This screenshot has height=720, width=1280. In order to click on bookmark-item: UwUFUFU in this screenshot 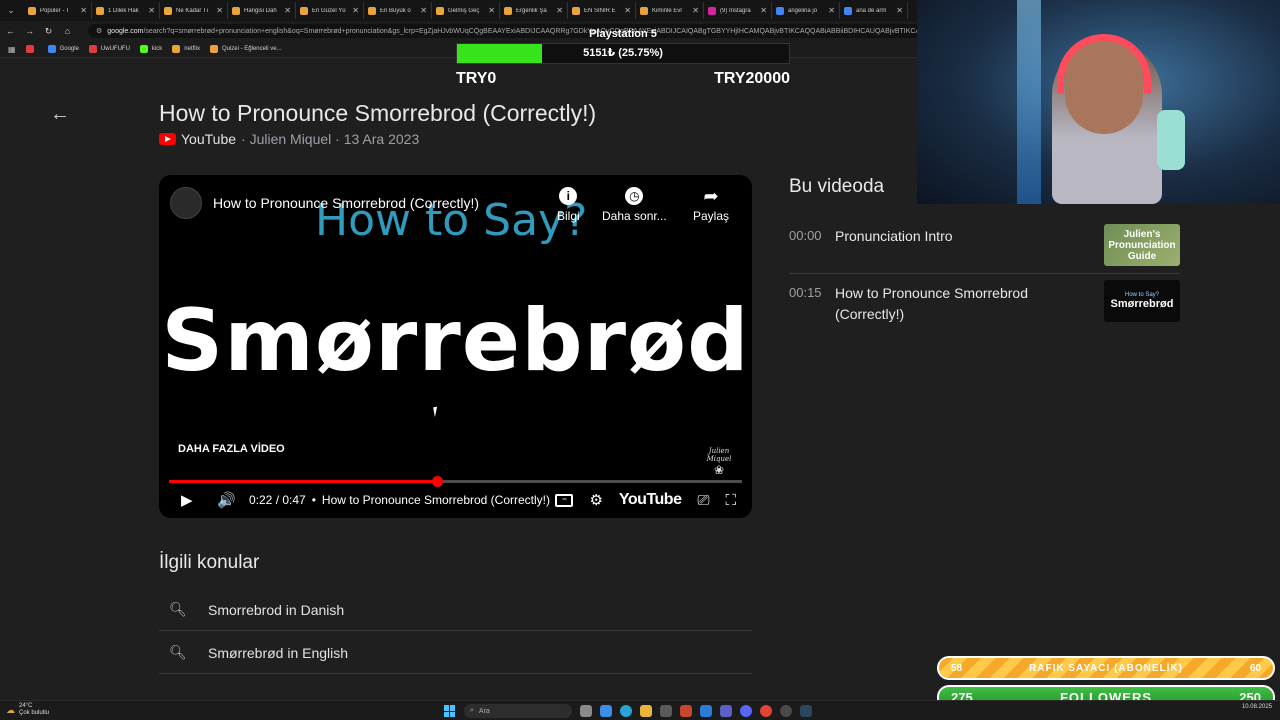, I will do `click(109, 49)`.